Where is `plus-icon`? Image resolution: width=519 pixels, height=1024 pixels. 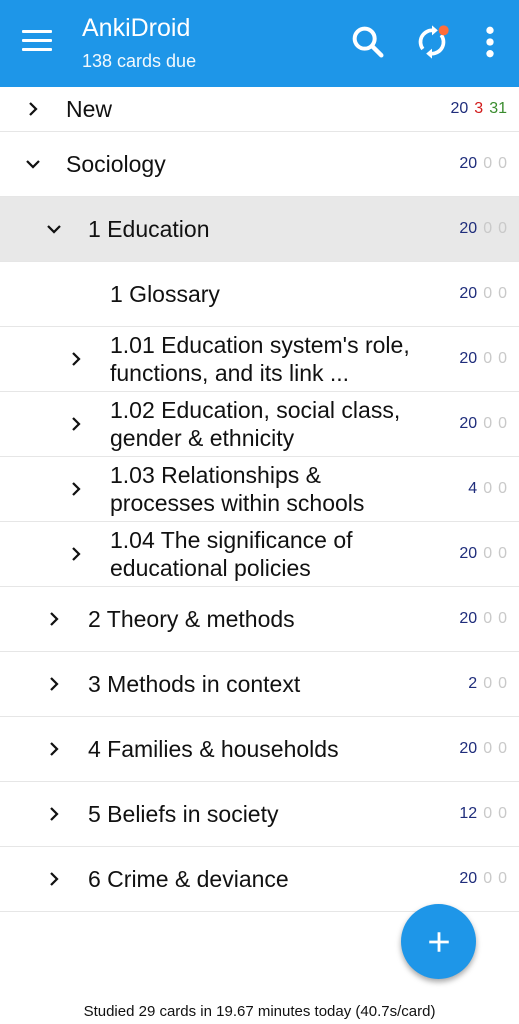
plus-icon is located at coordinates (438, 941).